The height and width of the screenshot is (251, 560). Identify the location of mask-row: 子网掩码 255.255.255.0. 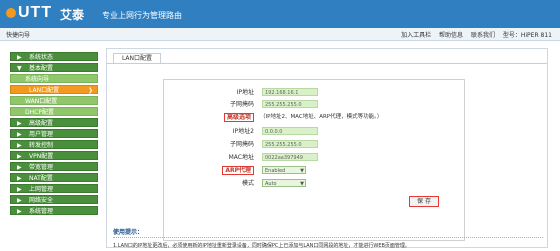
(314, 104).